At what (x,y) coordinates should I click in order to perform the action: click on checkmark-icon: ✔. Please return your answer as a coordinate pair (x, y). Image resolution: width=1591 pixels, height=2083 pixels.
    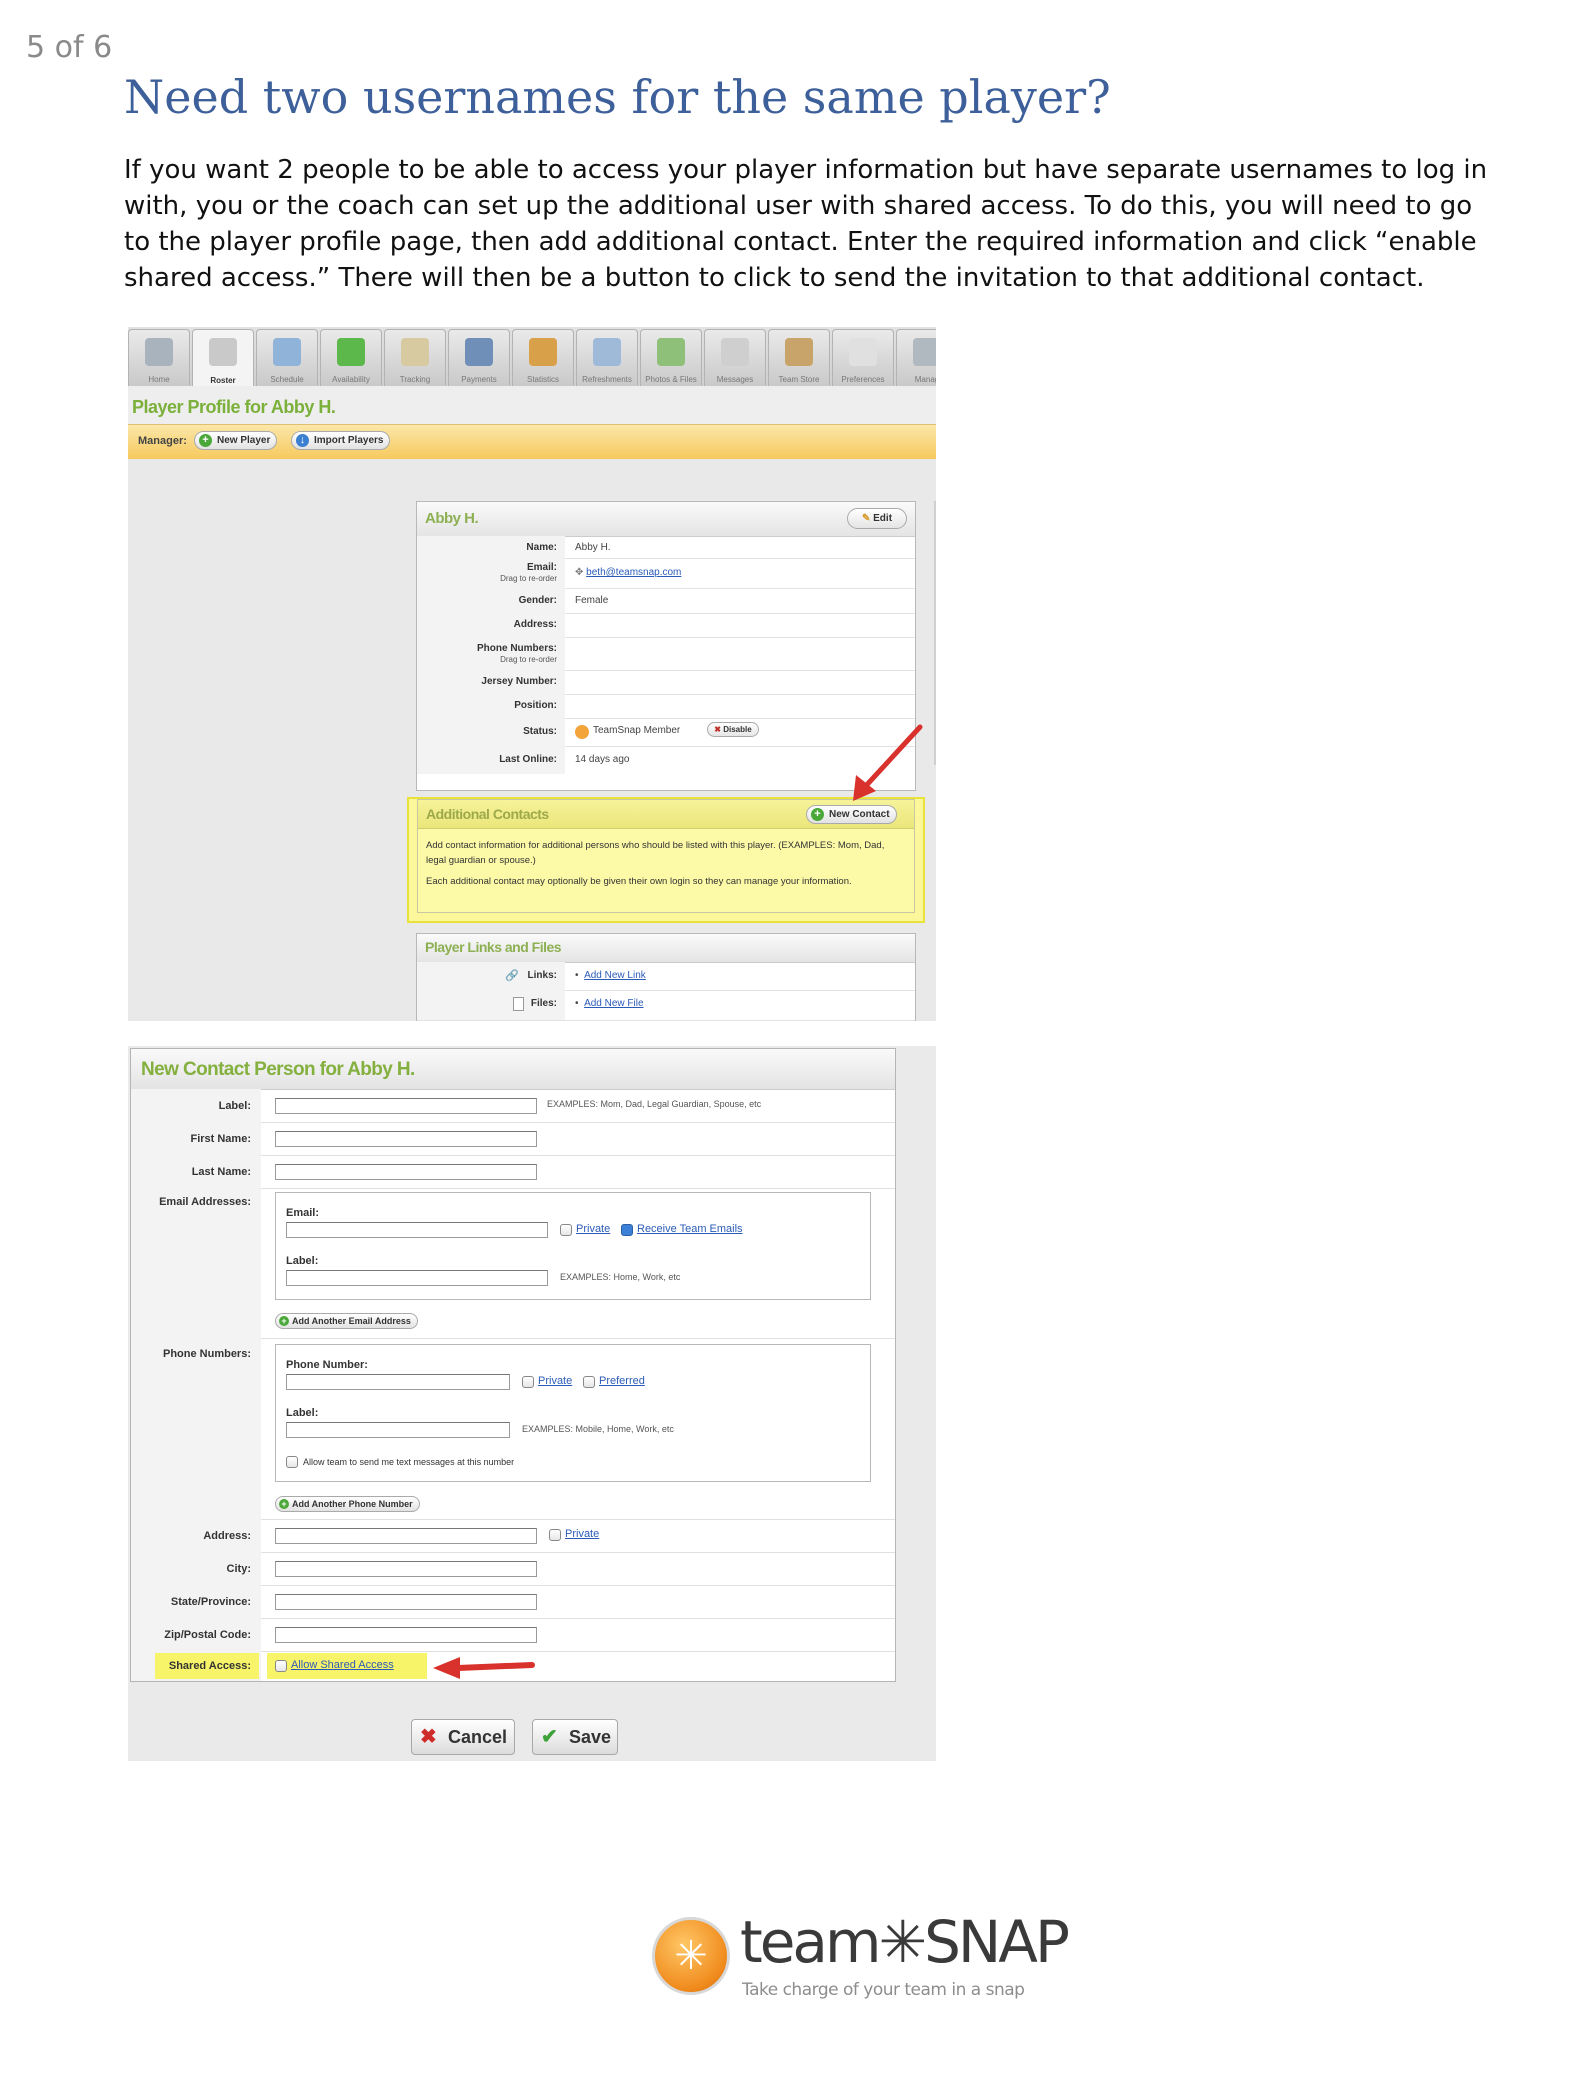
    Looking at the image, I should click on (549, 1737).